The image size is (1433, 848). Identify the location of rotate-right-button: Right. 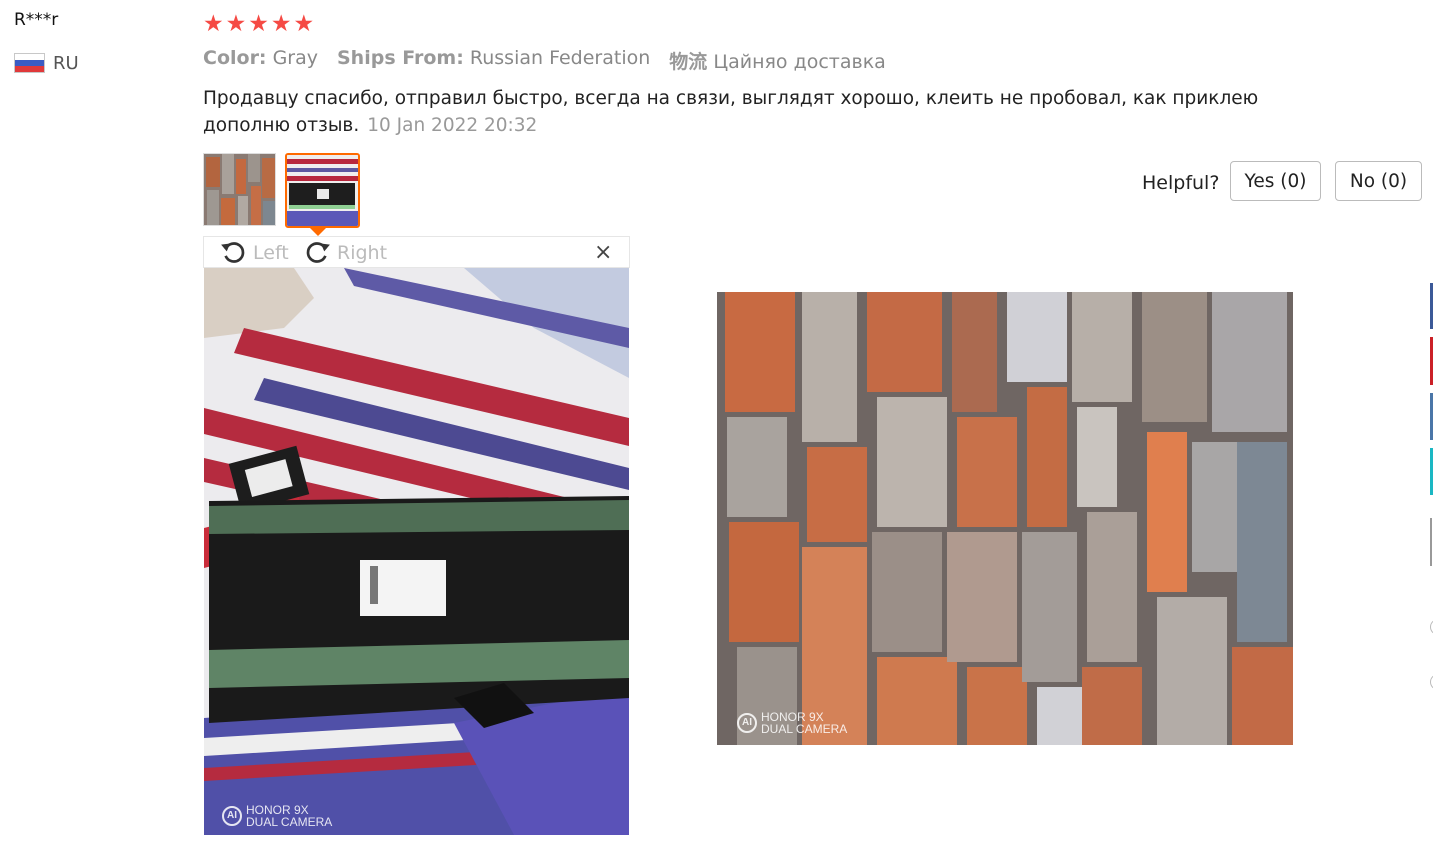
(345, 252).